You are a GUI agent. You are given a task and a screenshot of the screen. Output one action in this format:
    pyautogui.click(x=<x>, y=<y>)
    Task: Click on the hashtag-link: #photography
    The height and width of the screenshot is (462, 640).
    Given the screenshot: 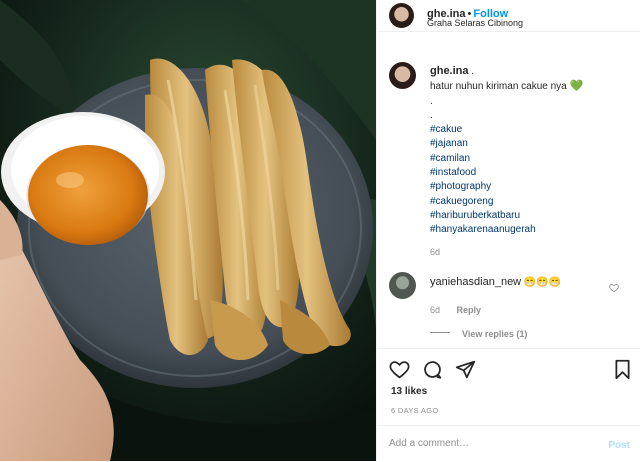 What is the action you would take?
    pyautogui.click(x=530, y=187)
    